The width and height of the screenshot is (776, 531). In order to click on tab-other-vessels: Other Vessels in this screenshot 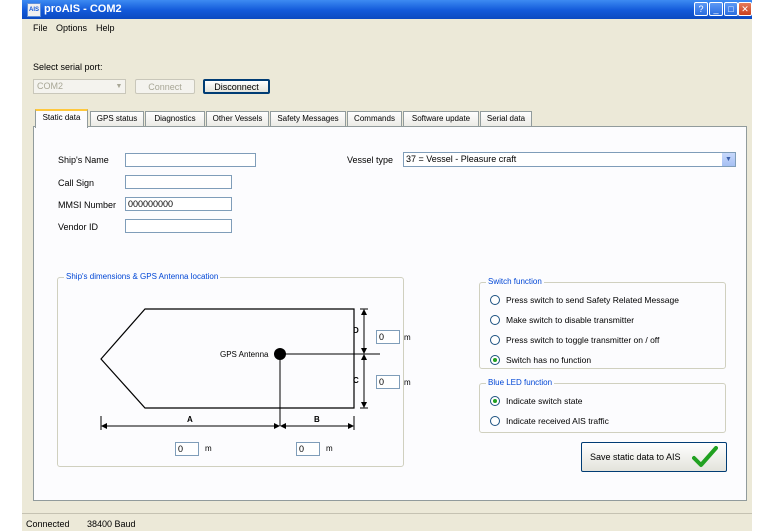, I will do `click(237, 118)`.